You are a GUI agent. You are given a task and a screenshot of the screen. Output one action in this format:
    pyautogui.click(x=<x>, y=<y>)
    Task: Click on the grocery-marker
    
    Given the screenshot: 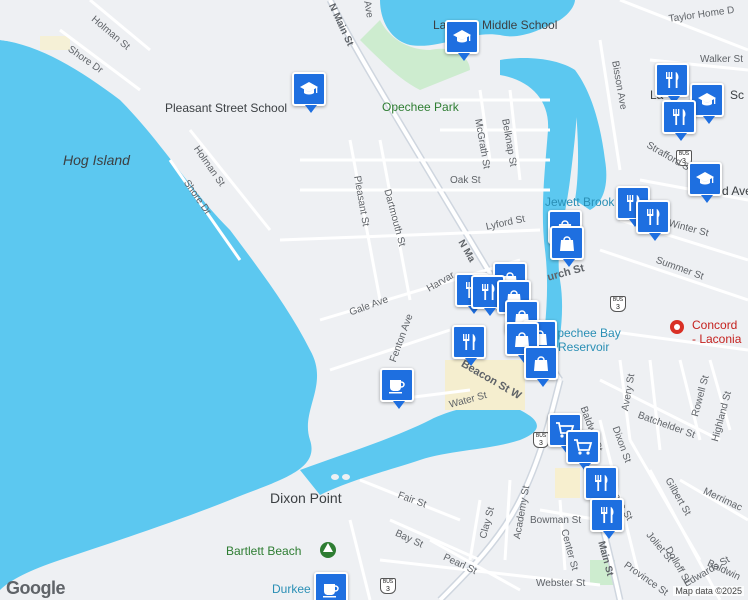 What is the action you would take?
    pyautogui.click(x=583, y=450)
    